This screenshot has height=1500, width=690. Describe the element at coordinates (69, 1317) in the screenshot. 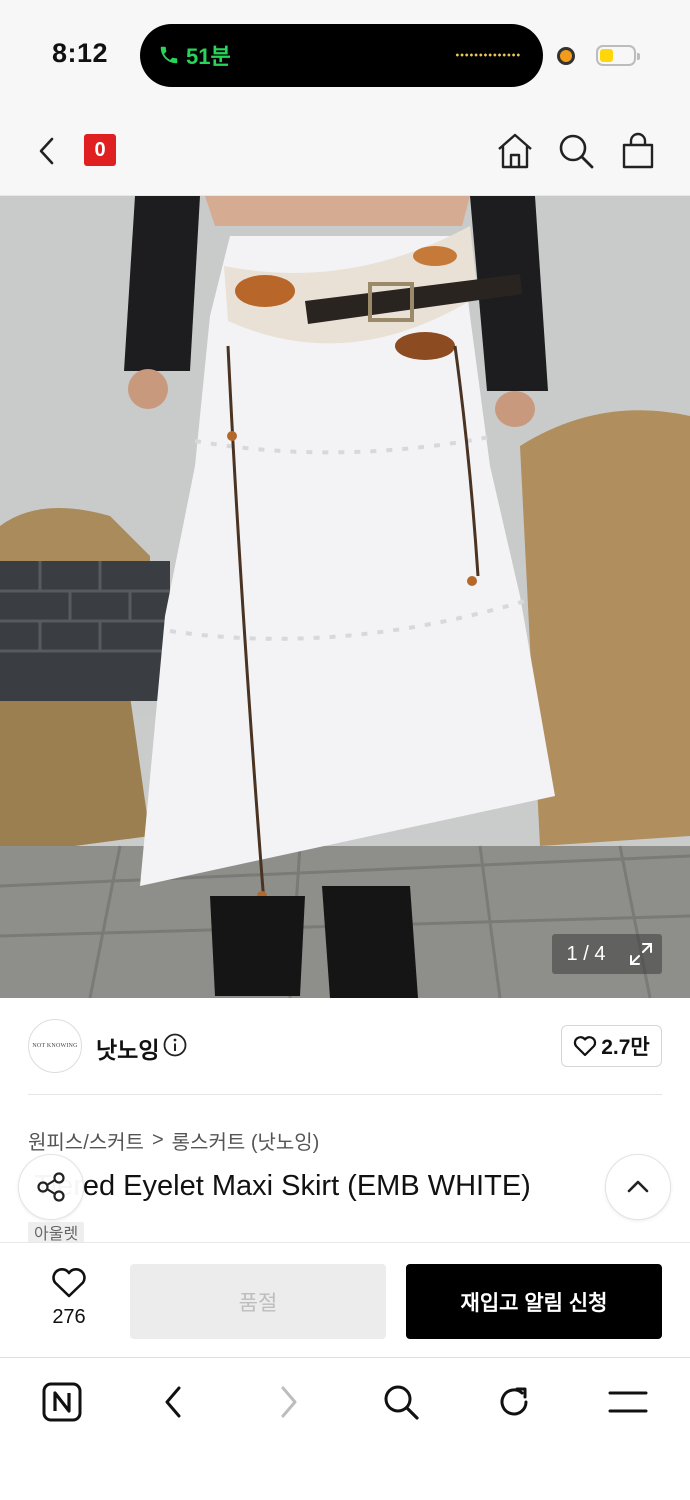

I see `wishlist-count: 276` at that location.